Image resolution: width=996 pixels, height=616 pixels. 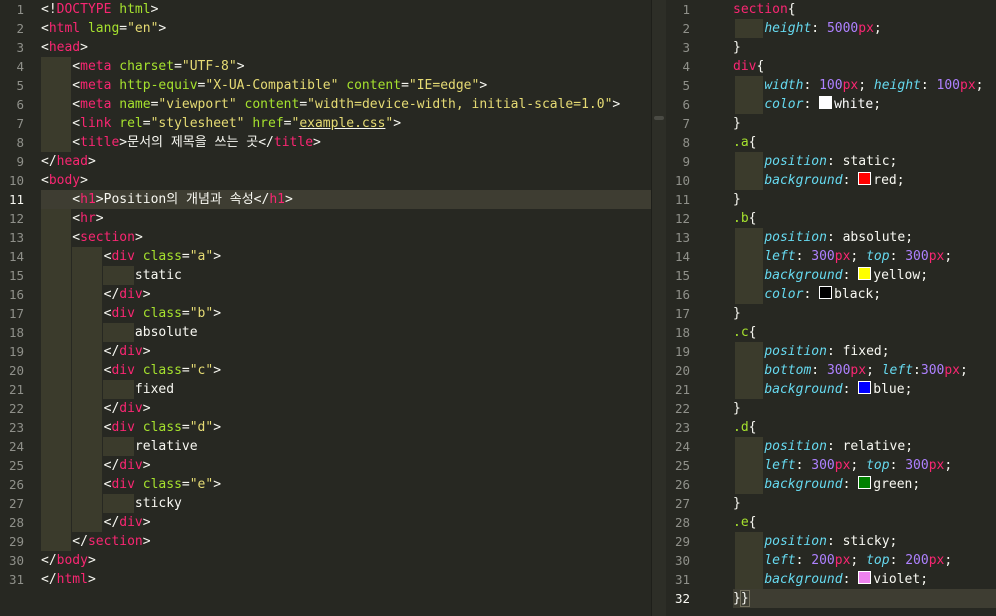 I want to click on code-token: "X-UA-Compatible", so click(x=272, y=85).